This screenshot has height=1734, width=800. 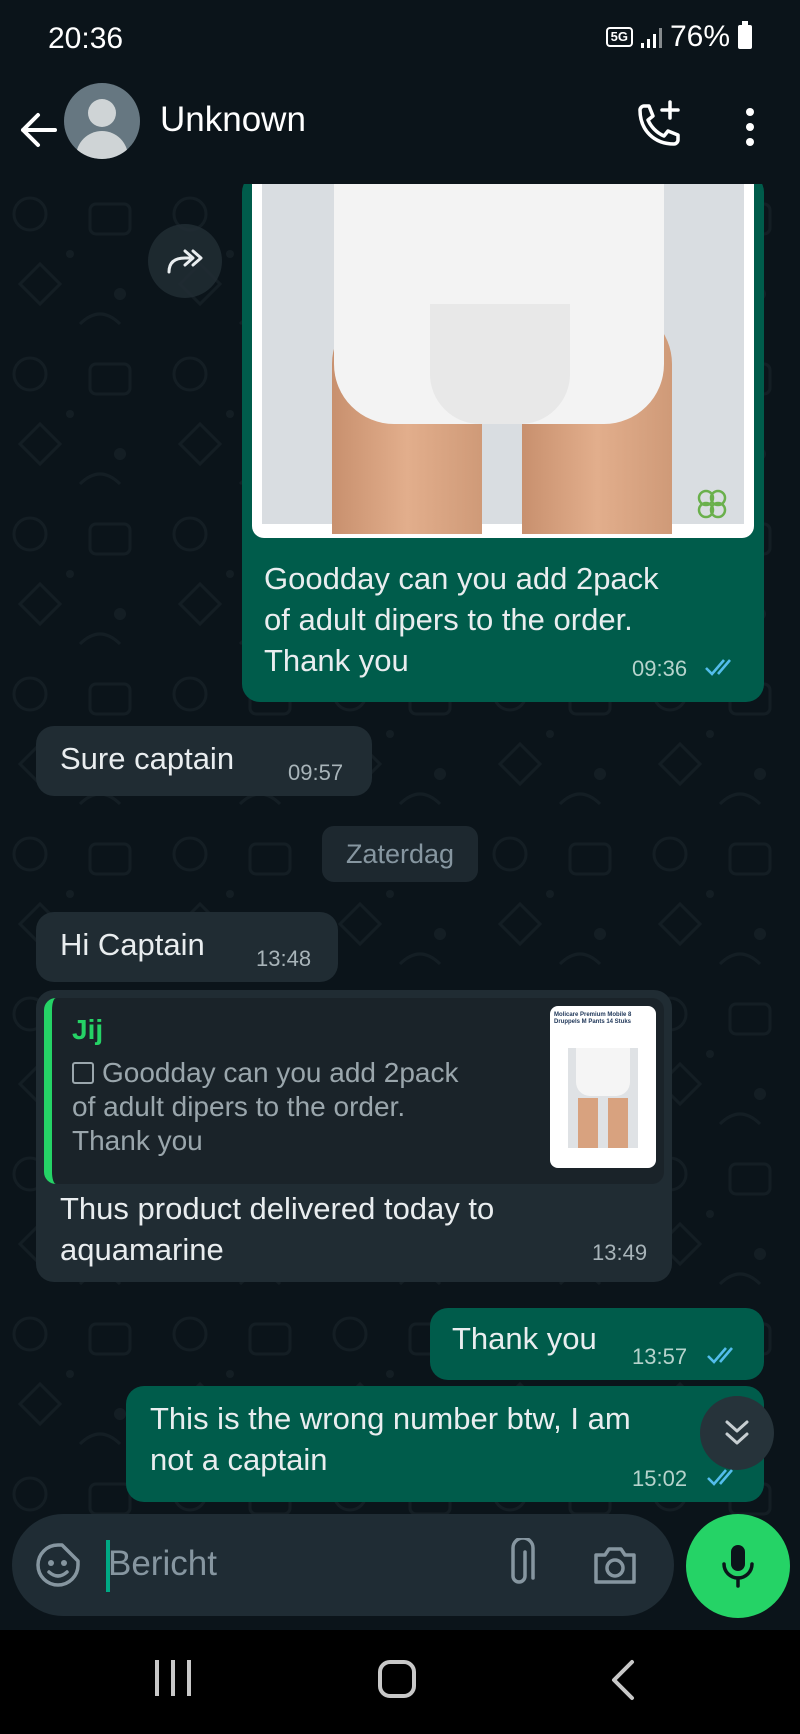 I want to click on message-bubble-incoming: Hi Captain 13:48, so click(x=187, y=947).